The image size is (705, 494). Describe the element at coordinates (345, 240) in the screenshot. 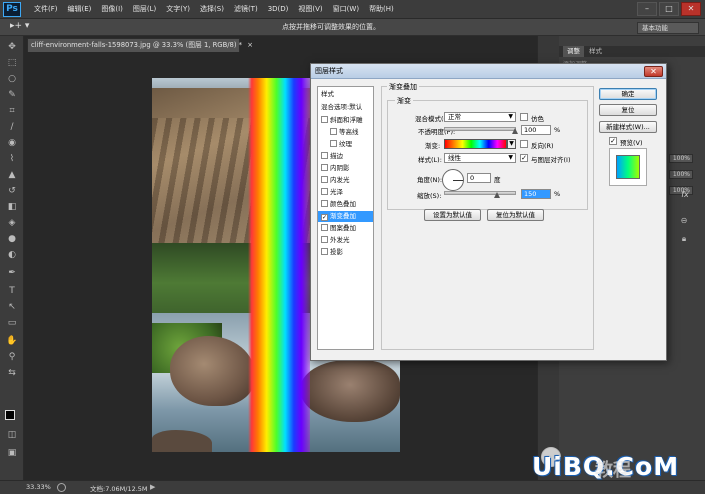

I see `style-item: 外发光` at that location.